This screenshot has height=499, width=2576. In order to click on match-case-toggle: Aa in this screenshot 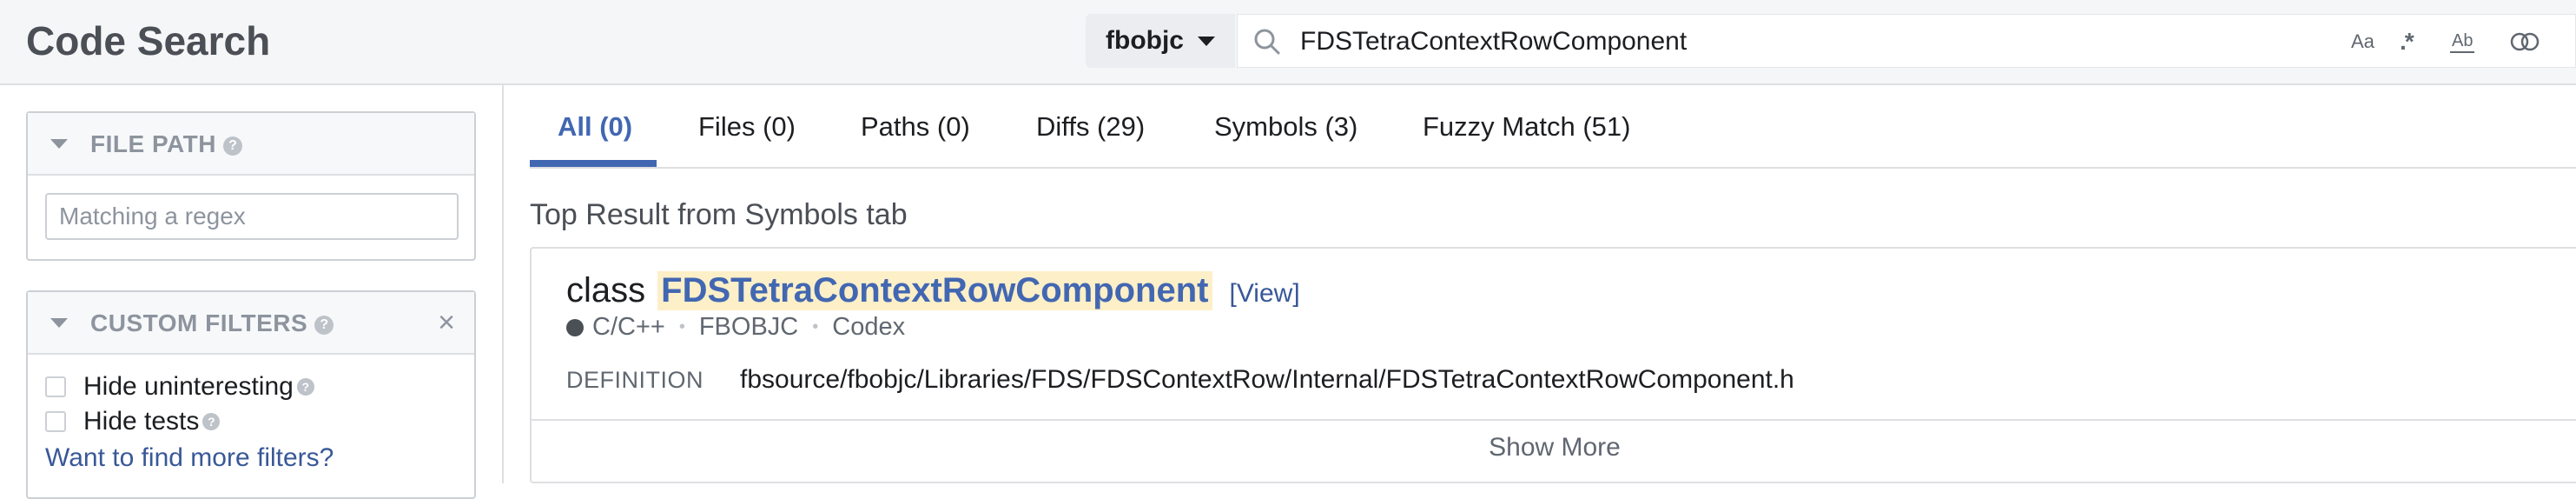, I will do `click(2363, 42)`.